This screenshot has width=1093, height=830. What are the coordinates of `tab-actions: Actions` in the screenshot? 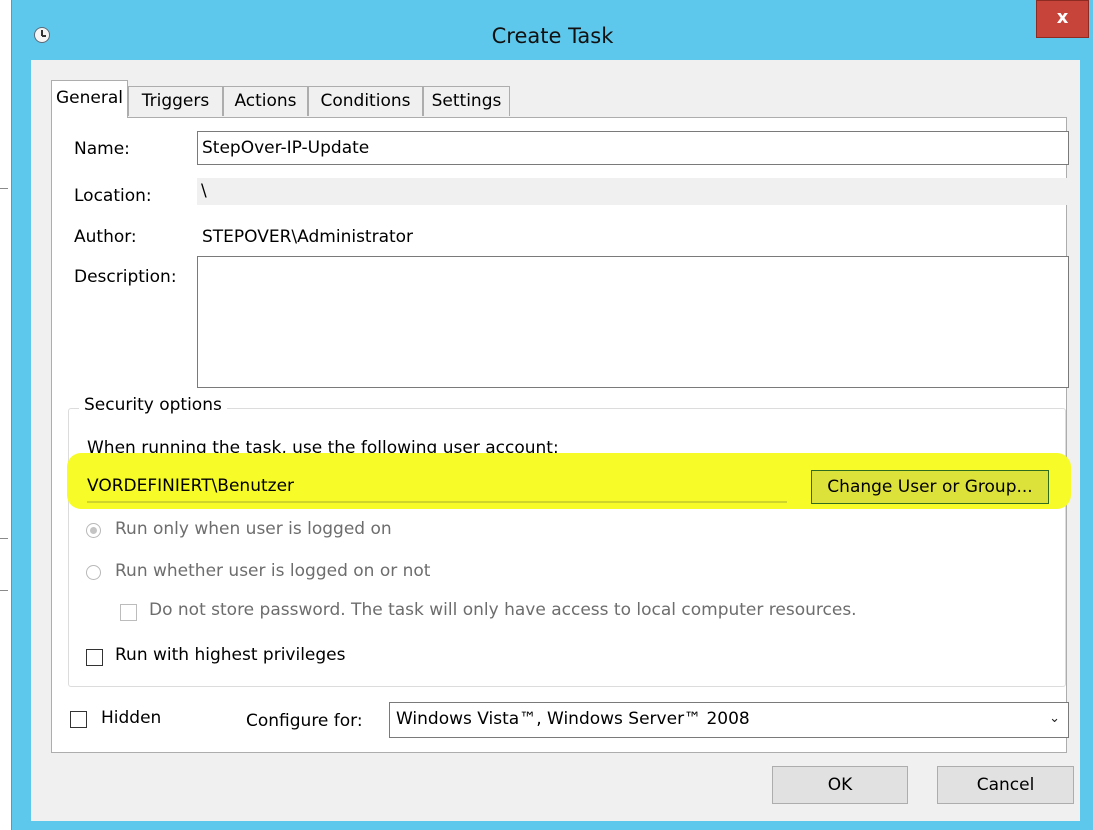 It's located at (265, 101).